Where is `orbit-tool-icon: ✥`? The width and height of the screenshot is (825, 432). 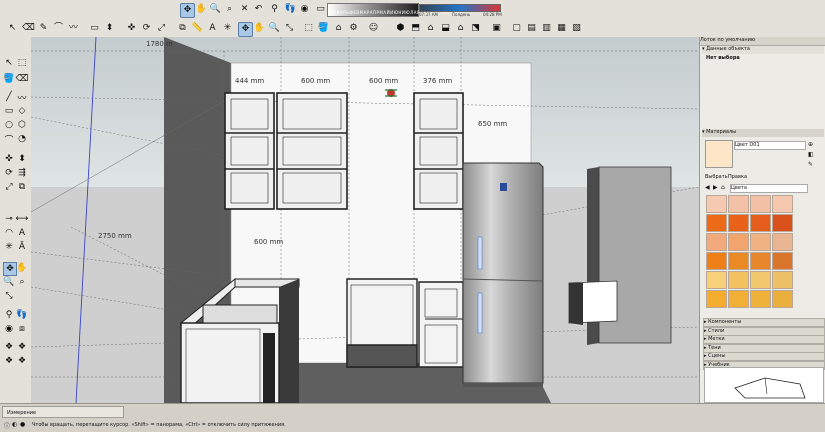 orbit-tool-icon: ✥ is located at coordinates (187, 10).